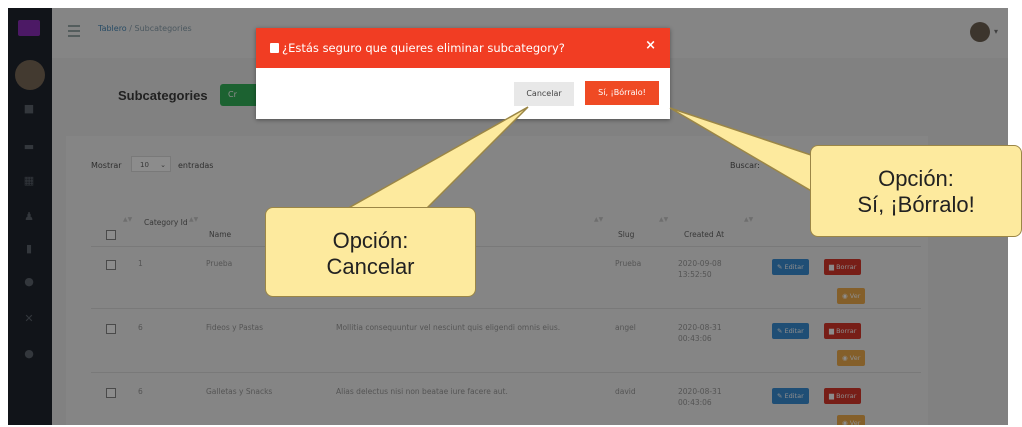  I want to click on confirm-callout-pointer, so click(748, 152).